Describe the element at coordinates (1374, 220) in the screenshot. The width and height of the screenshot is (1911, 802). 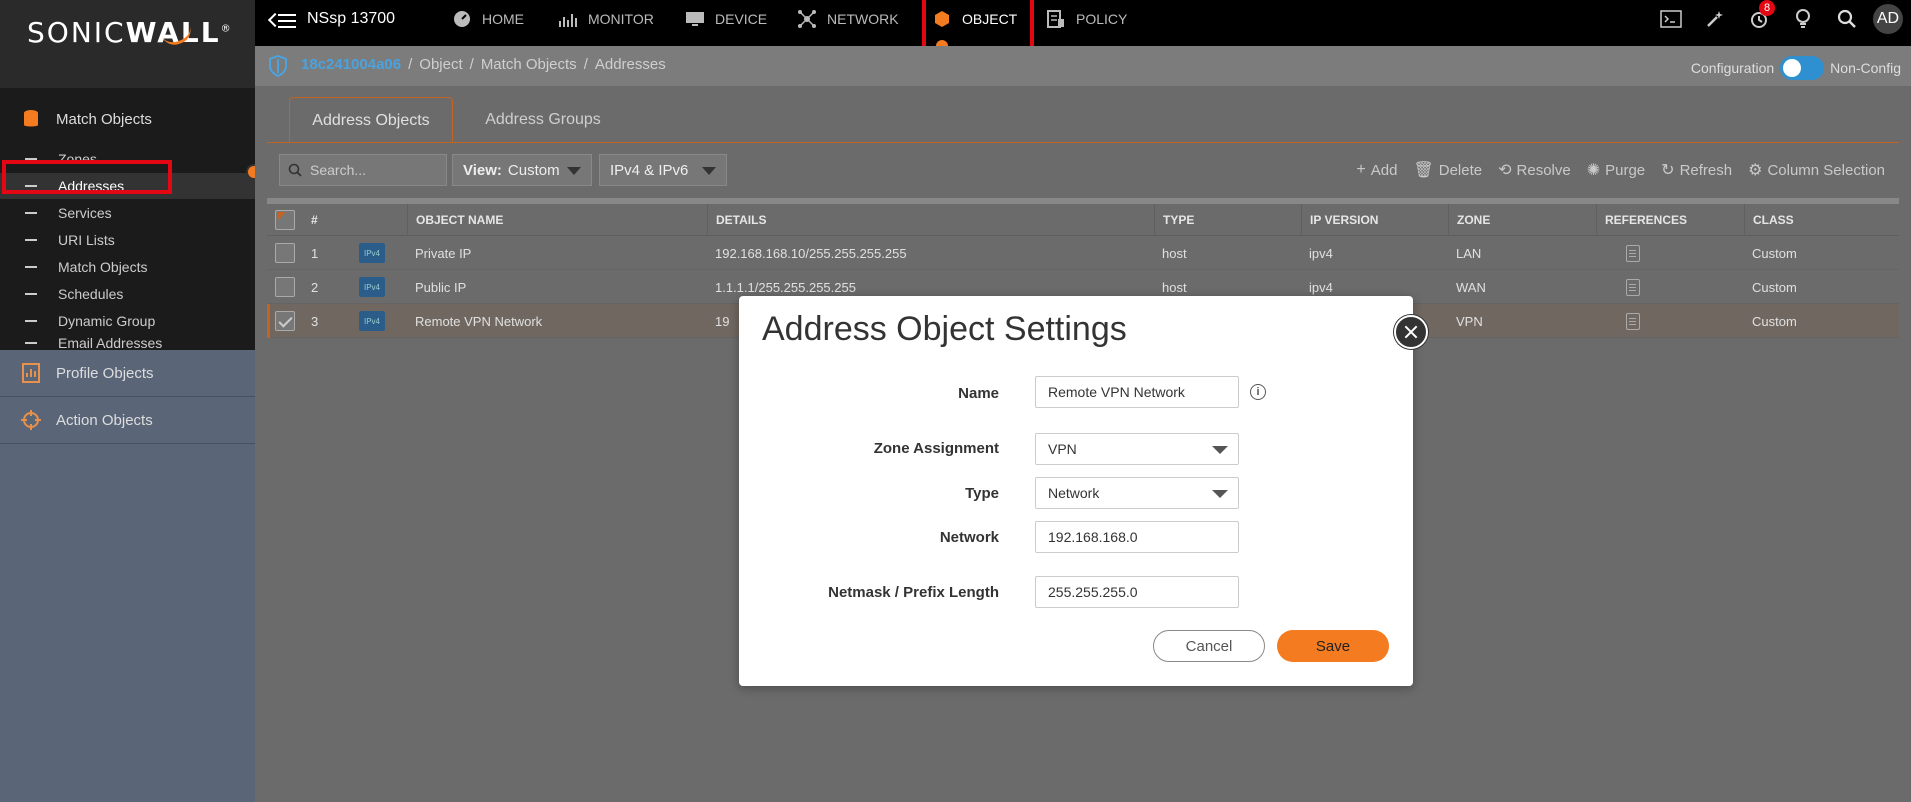
I see `col-ip-version: IP VERSION` at that location.